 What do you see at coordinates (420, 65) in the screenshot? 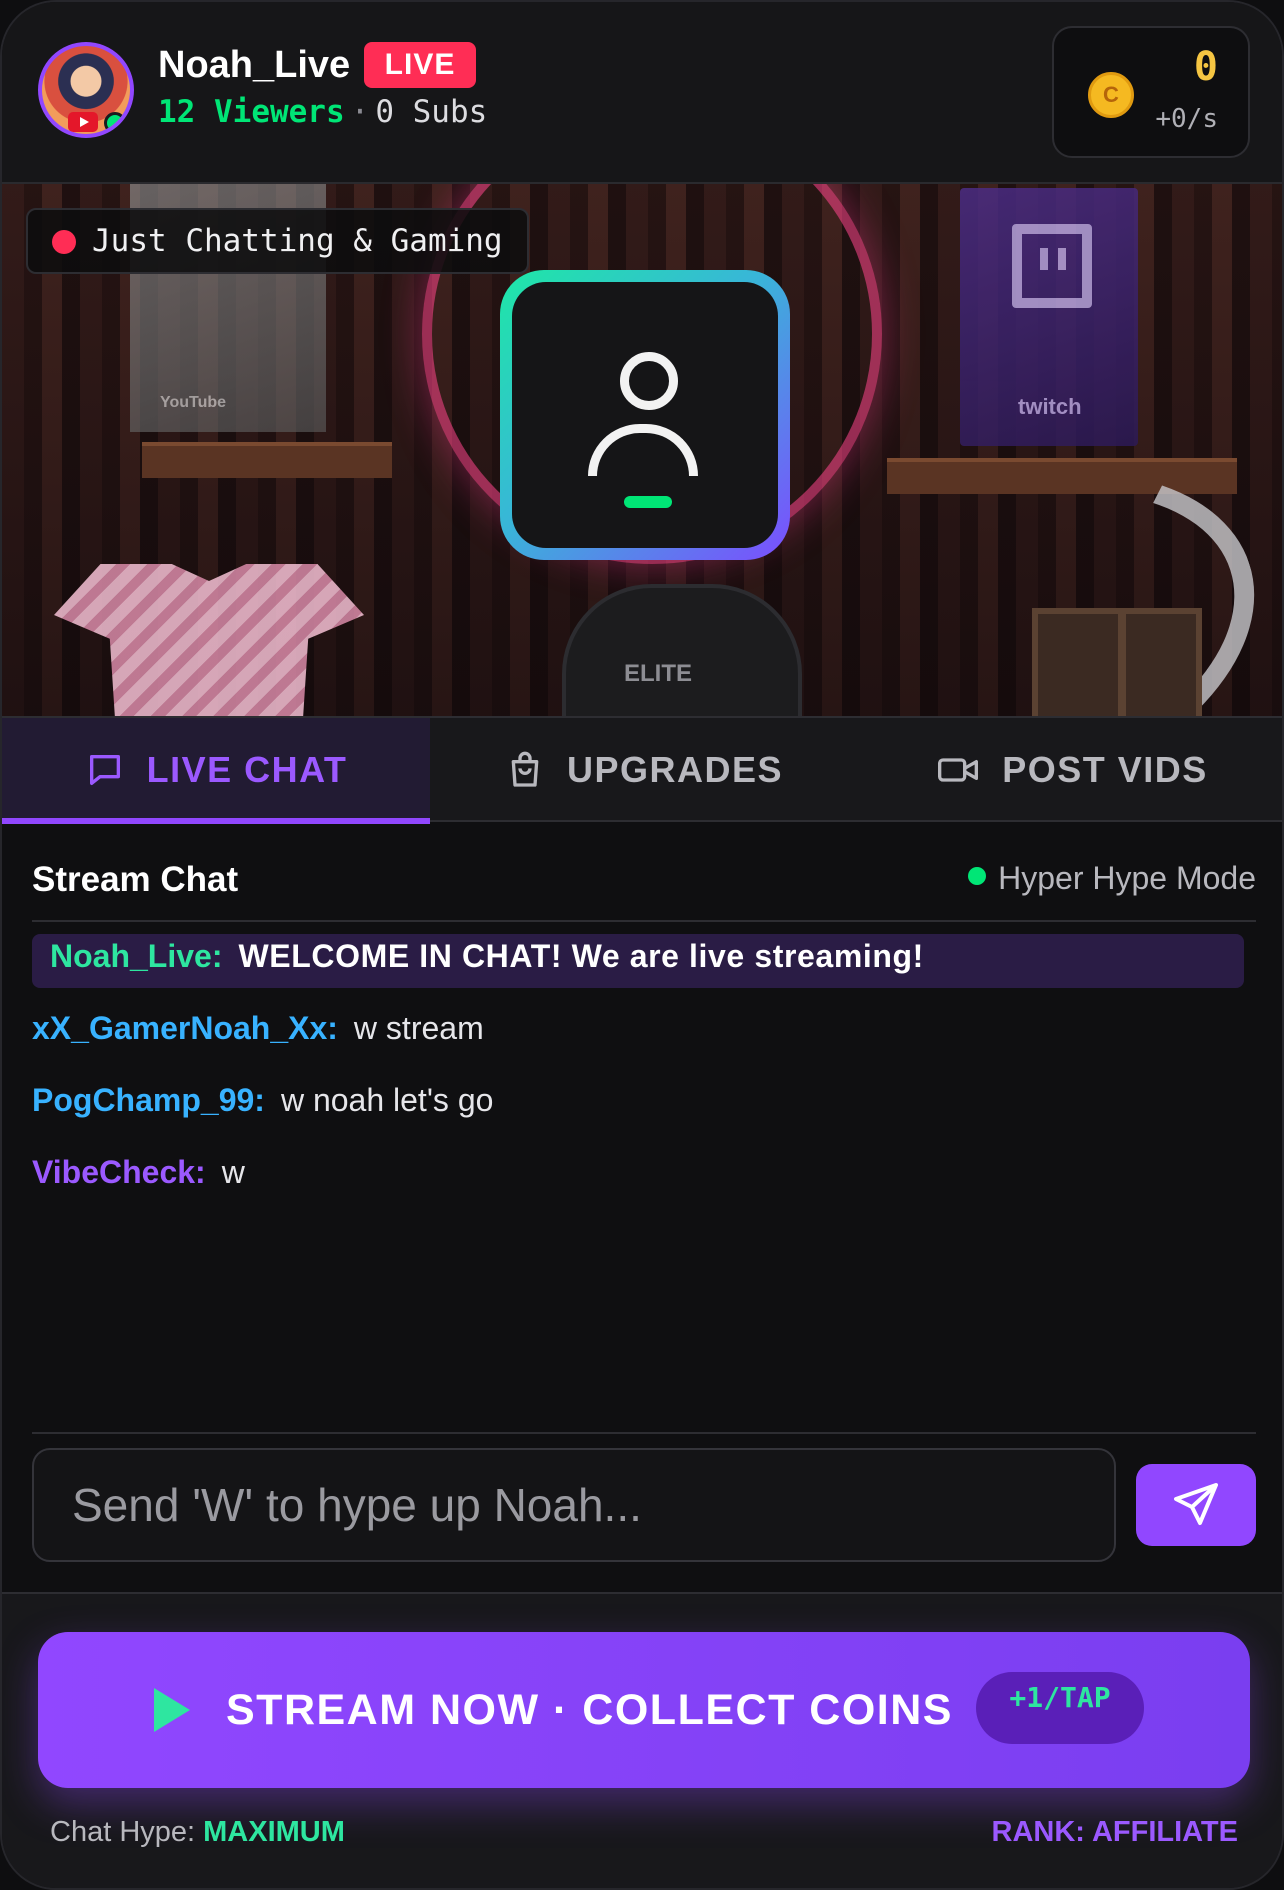
I see `live-badge: LIVE` at bounding box center [420, 65].